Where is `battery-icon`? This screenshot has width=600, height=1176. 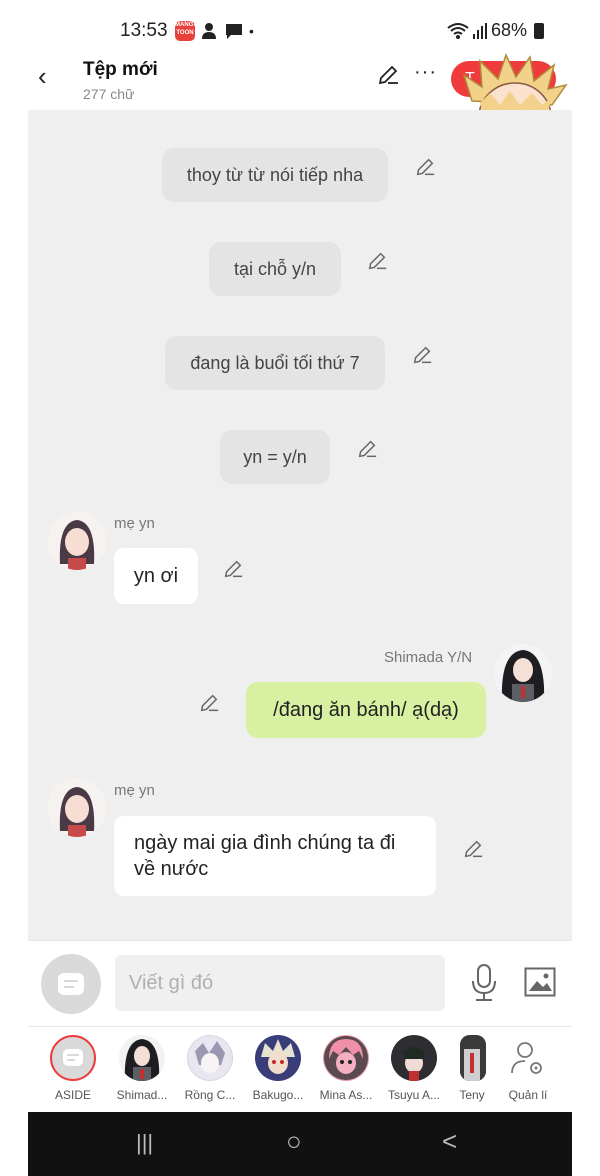 battery-icon is located at coordinates (539, 30).